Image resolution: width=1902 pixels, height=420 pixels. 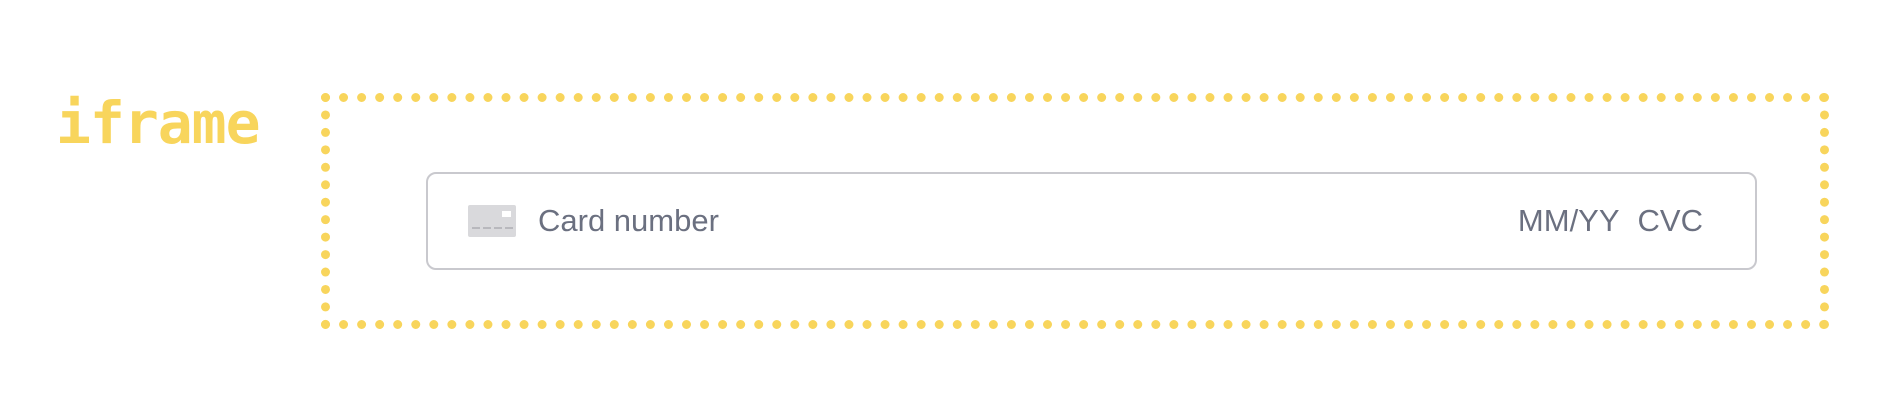 What do you see at coordinates (158, 123) in the screenshot?
I see `iframe-label: iframe` at bounding box center [158, 123].